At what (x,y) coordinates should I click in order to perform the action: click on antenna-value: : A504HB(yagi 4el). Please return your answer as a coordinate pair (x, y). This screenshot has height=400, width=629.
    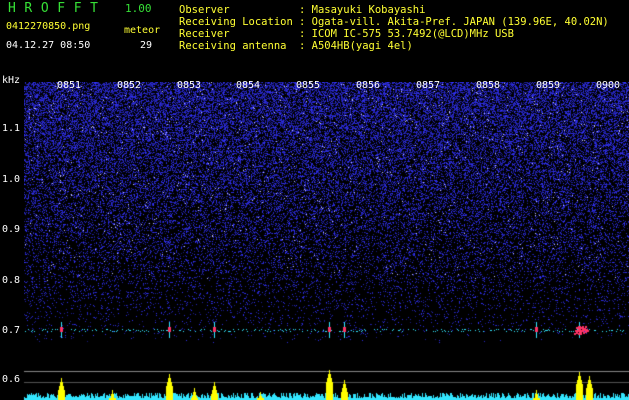
    Looking at the image, I should click on (356, 46).